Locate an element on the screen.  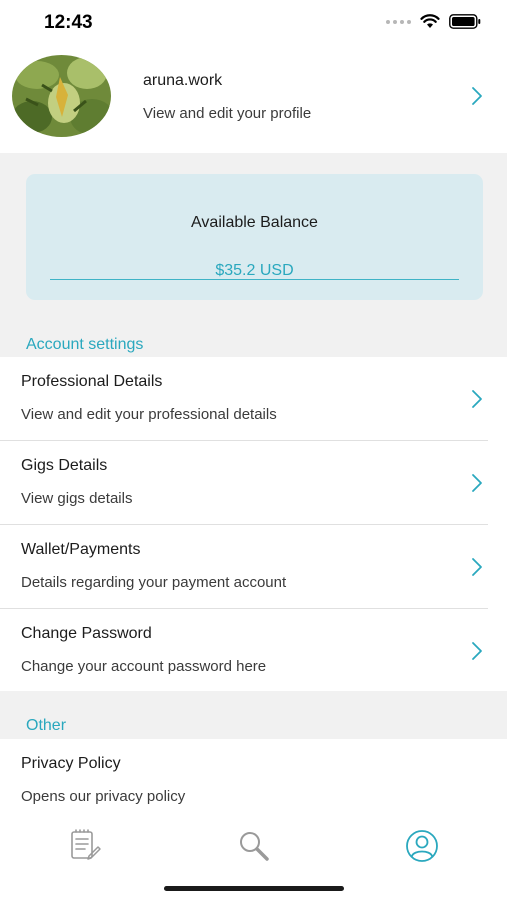
item-title: Professional Details is located at coordinates (92, 381).